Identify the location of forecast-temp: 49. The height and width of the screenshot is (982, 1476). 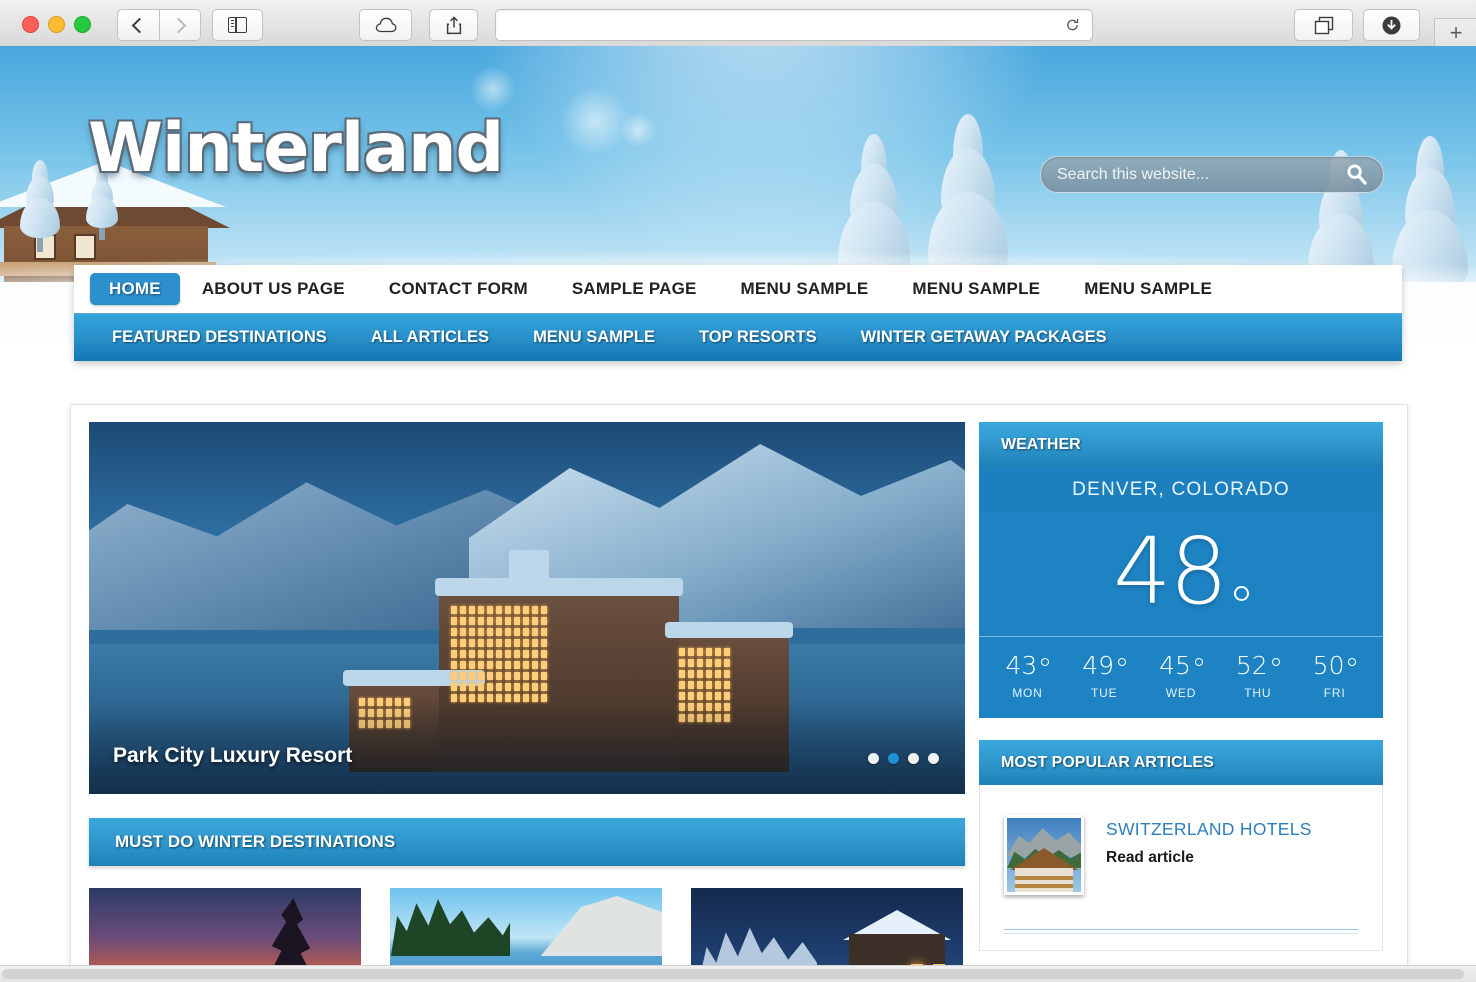
(1098, 665).